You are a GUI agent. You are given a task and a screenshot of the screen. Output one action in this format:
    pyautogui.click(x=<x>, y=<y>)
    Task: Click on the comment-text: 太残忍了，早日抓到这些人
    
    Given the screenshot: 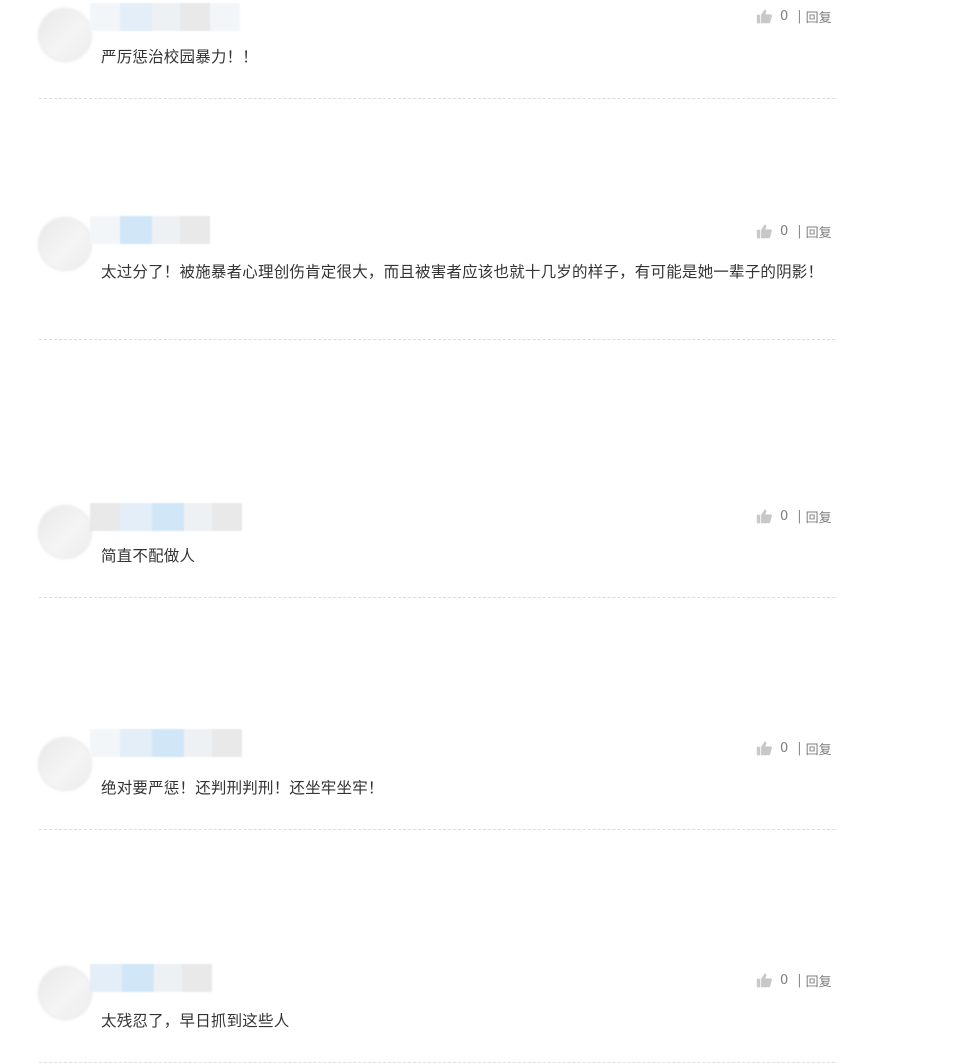 What is the action you would take?
    pyautogui.click(x=195, y=1021)
    